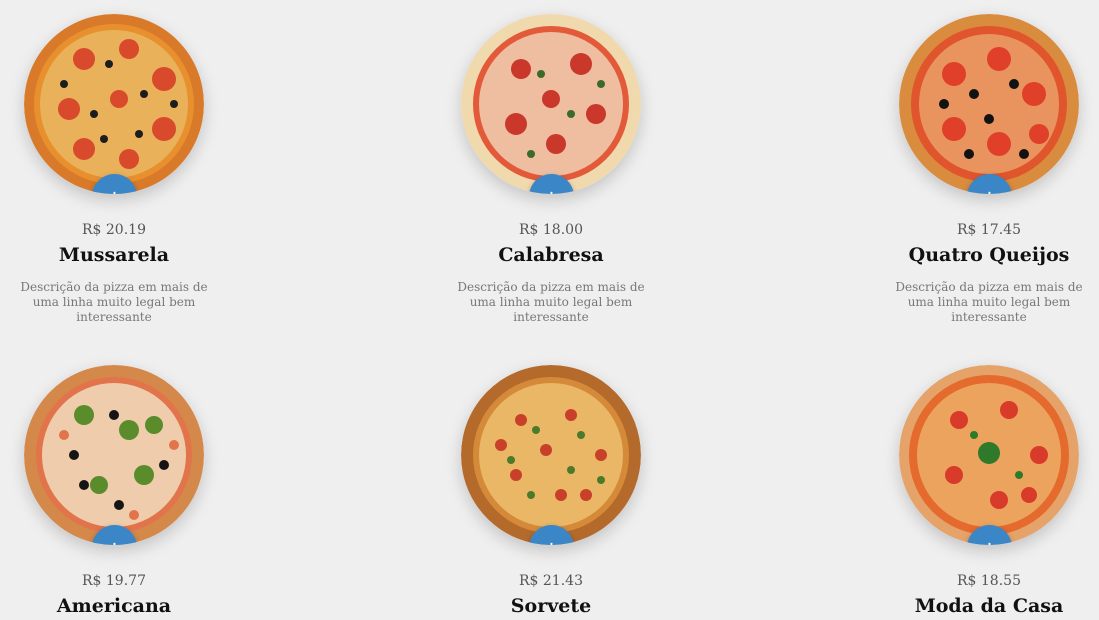 The height and width of the screenshot is (620, 1099). What do you see at coordinates (551, 606) in the screenshot?
I see `pizza-name: Sorvete` at bounding box center [551, 606].